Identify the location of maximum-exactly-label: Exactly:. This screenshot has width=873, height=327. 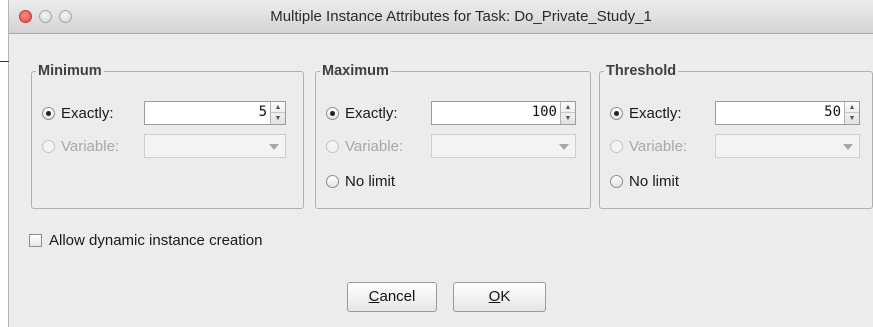
(371, 113).